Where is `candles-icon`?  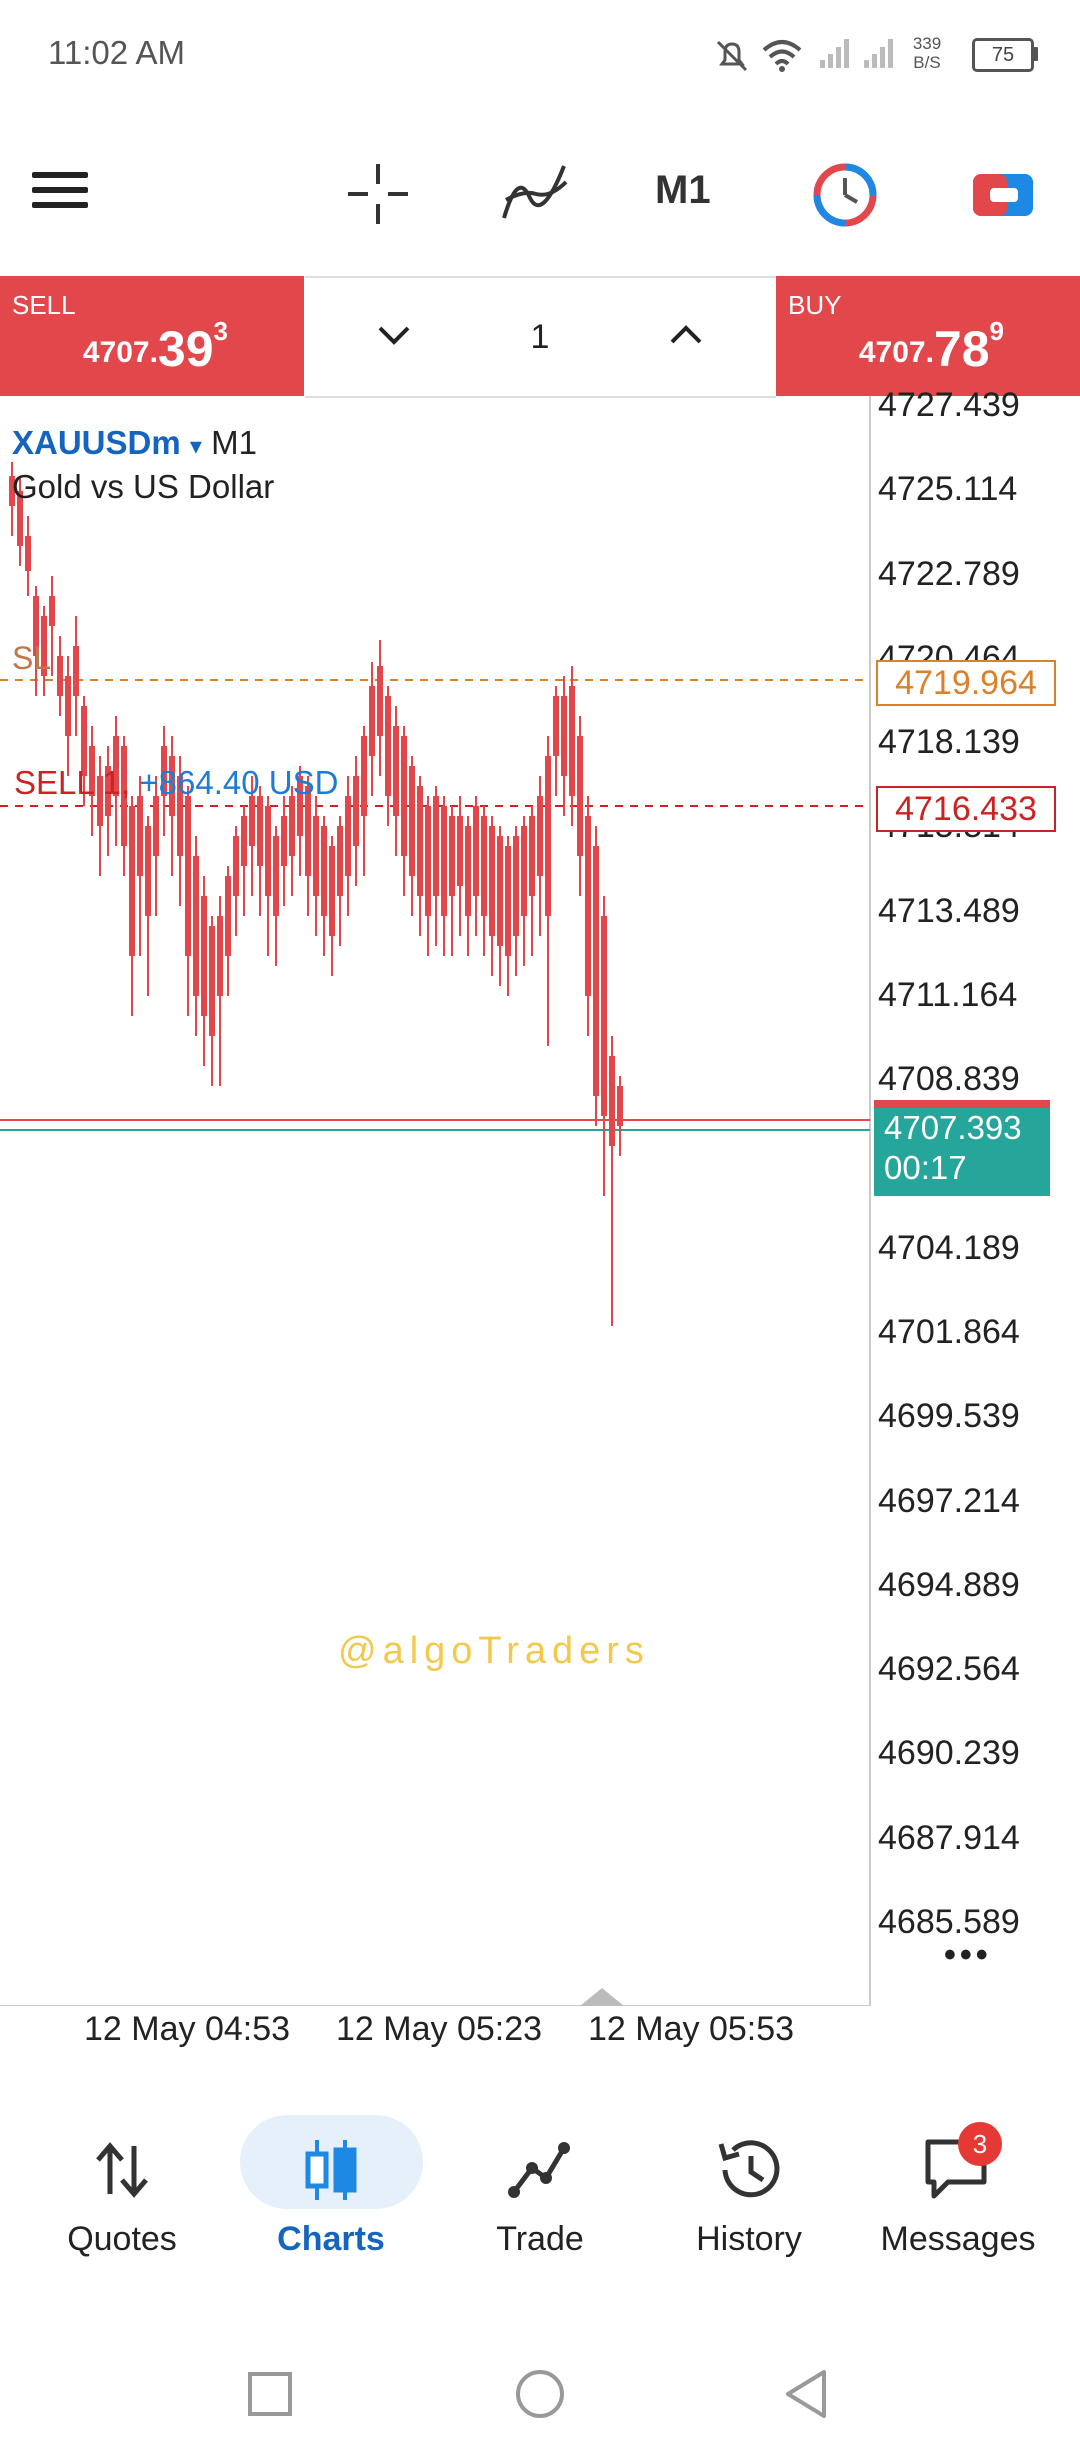 candles-icon is located at coordinates (331, 2170).